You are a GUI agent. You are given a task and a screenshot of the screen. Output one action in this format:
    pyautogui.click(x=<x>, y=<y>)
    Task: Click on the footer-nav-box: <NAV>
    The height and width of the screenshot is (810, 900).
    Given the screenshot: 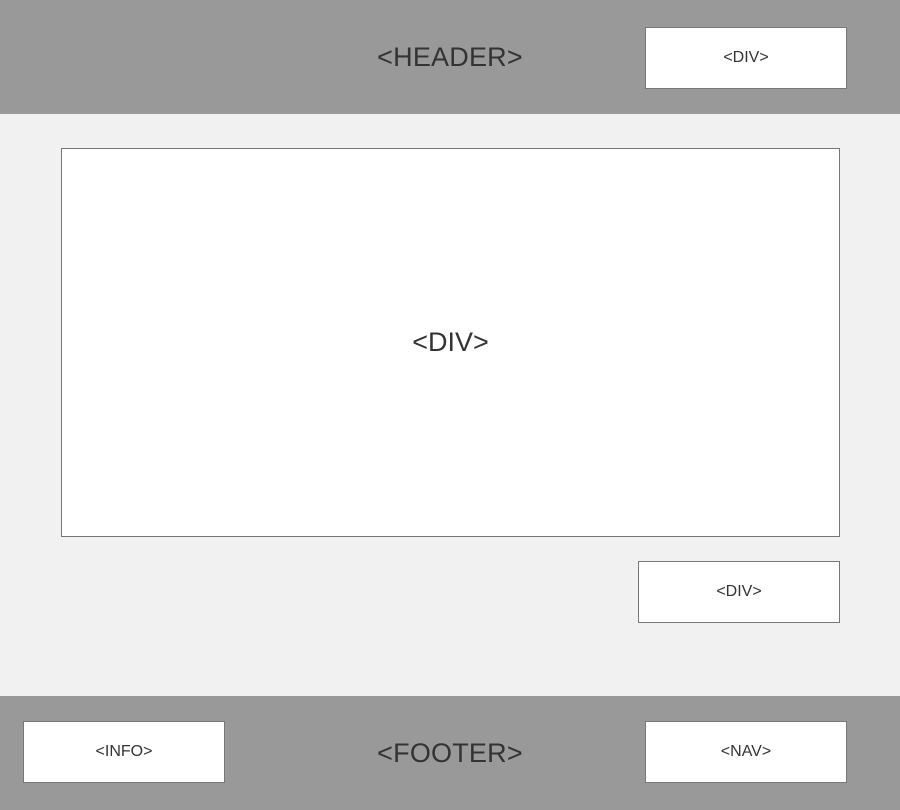 What is the action you would take?
    pyautogui.click(x=746, y=752)
    